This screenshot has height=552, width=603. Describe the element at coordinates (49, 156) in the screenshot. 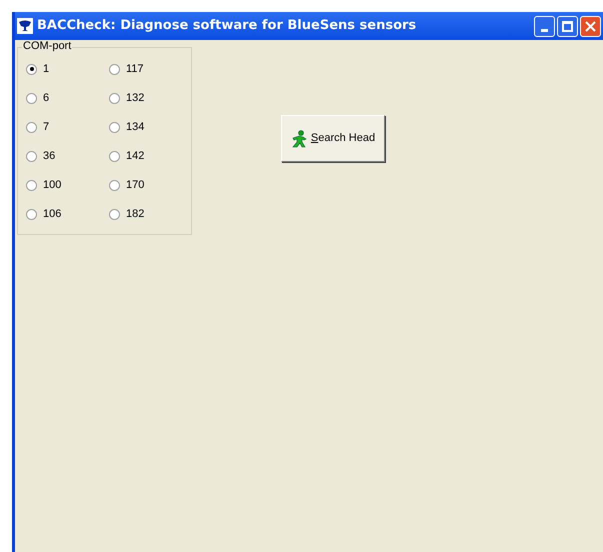

I see `radio-label: 36` at that location.